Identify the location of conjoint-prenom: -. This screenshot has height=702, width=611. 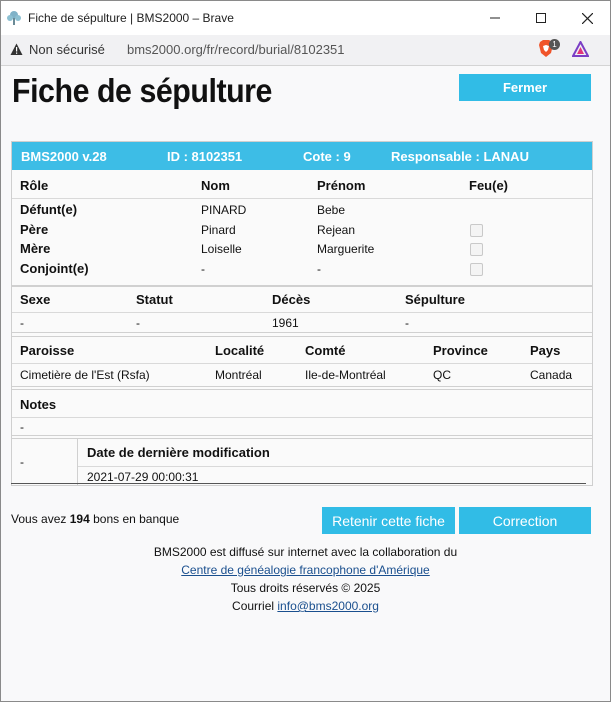
(319, 269).